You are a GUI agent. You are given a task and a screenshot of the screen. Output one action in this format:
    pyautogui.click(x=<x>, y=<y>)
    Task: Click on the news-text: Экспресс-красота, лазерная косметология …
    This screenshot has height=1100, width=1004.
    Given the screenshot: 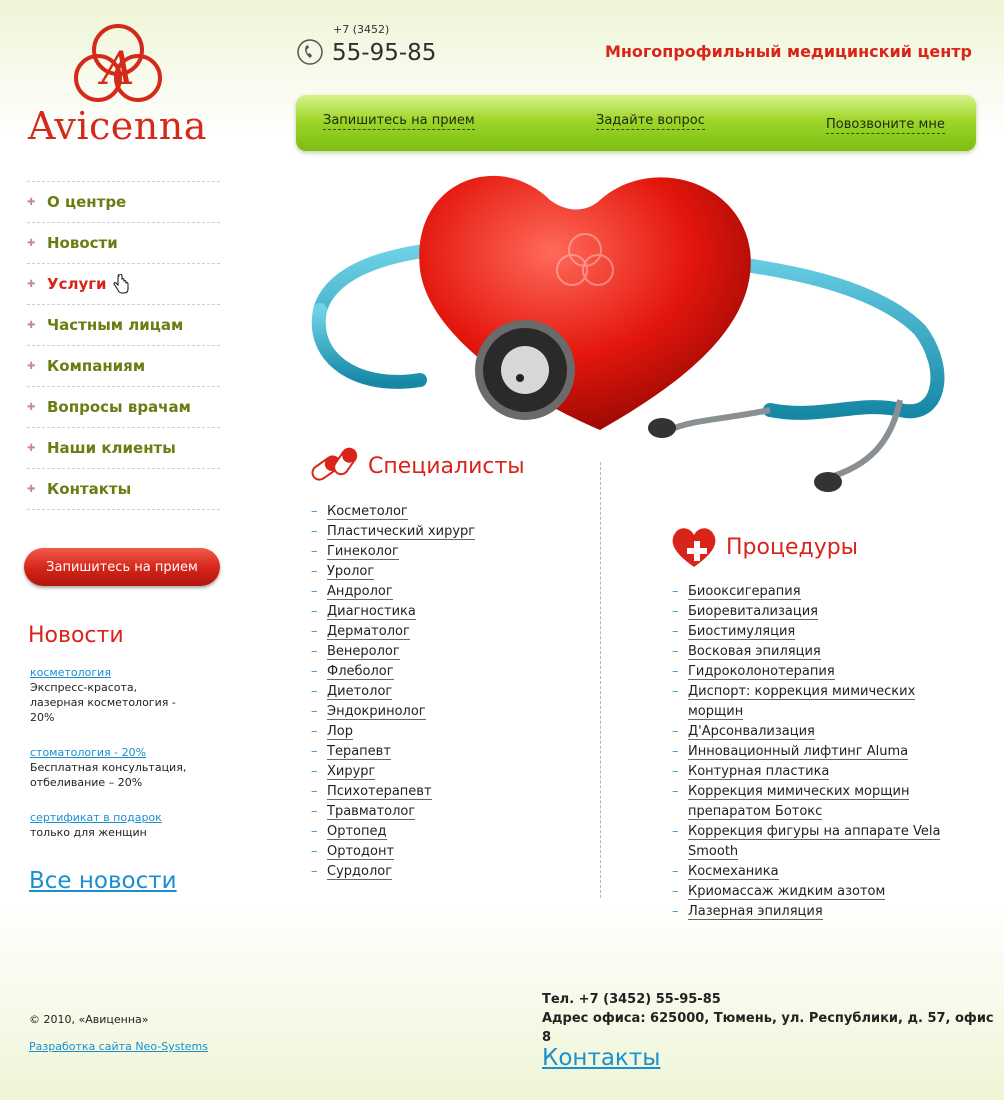 What is the action you would take?
    pyautogui.click(x=103, y=702)
    